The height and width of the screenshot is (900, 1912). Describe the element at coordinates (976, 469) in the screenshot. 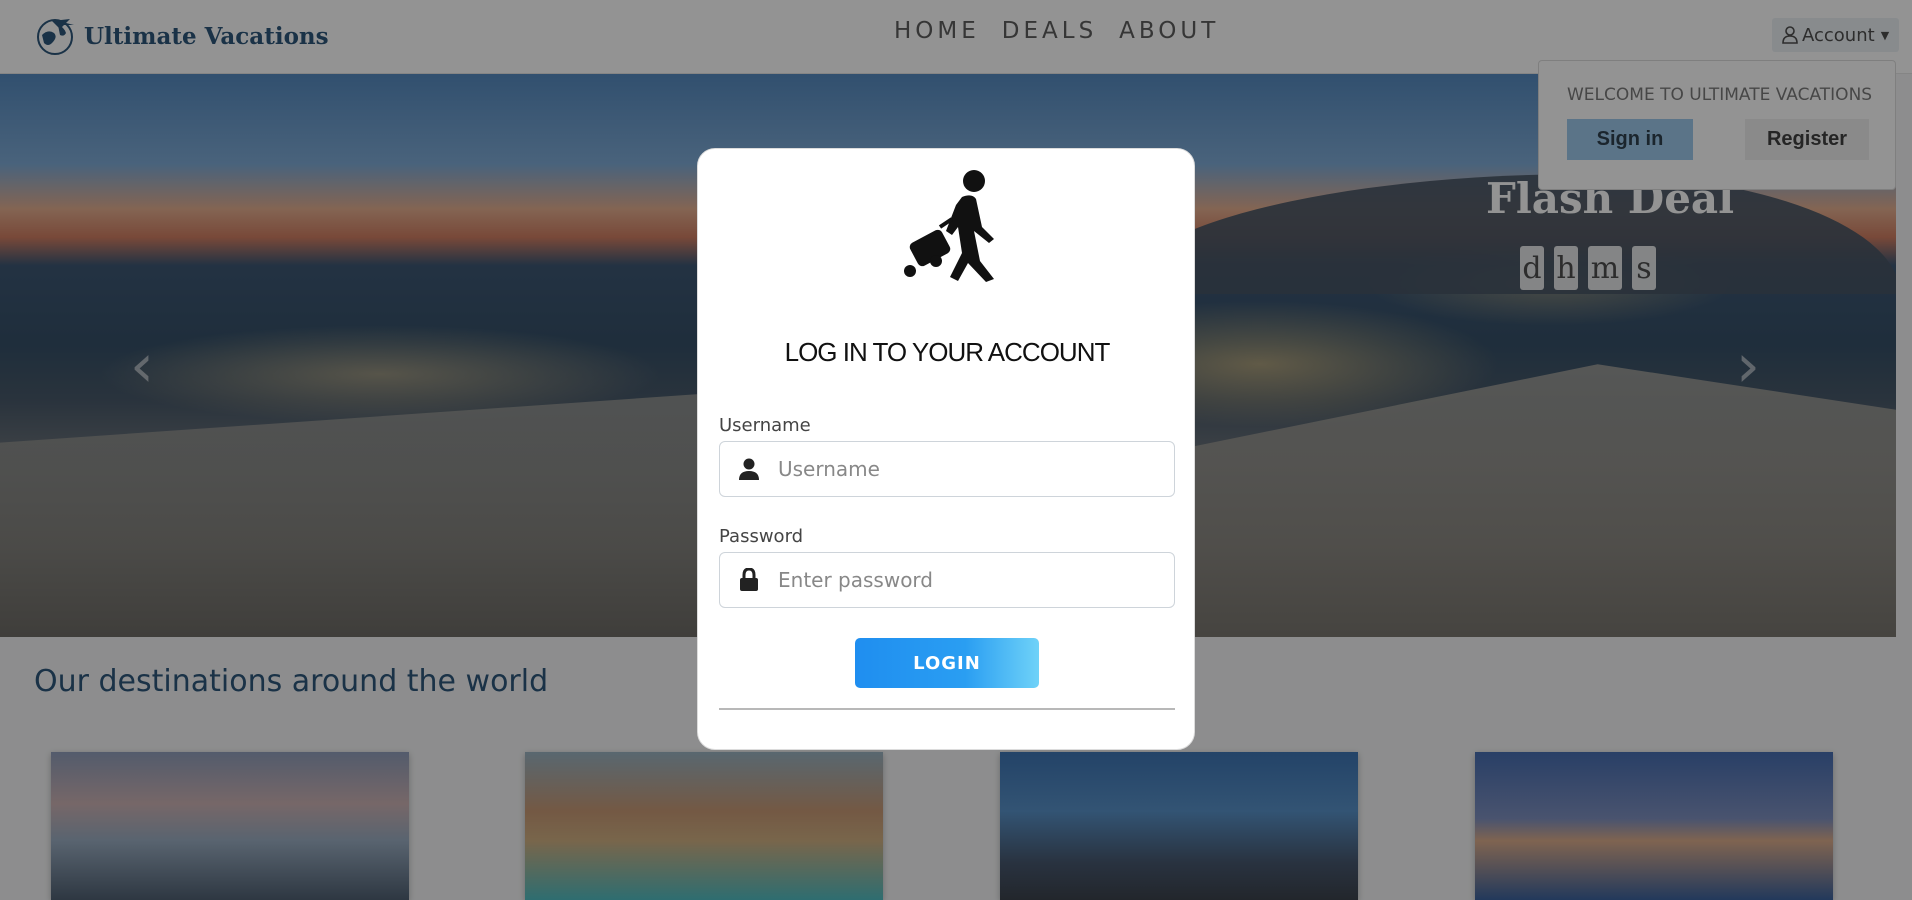

I see `username-input` at that location.